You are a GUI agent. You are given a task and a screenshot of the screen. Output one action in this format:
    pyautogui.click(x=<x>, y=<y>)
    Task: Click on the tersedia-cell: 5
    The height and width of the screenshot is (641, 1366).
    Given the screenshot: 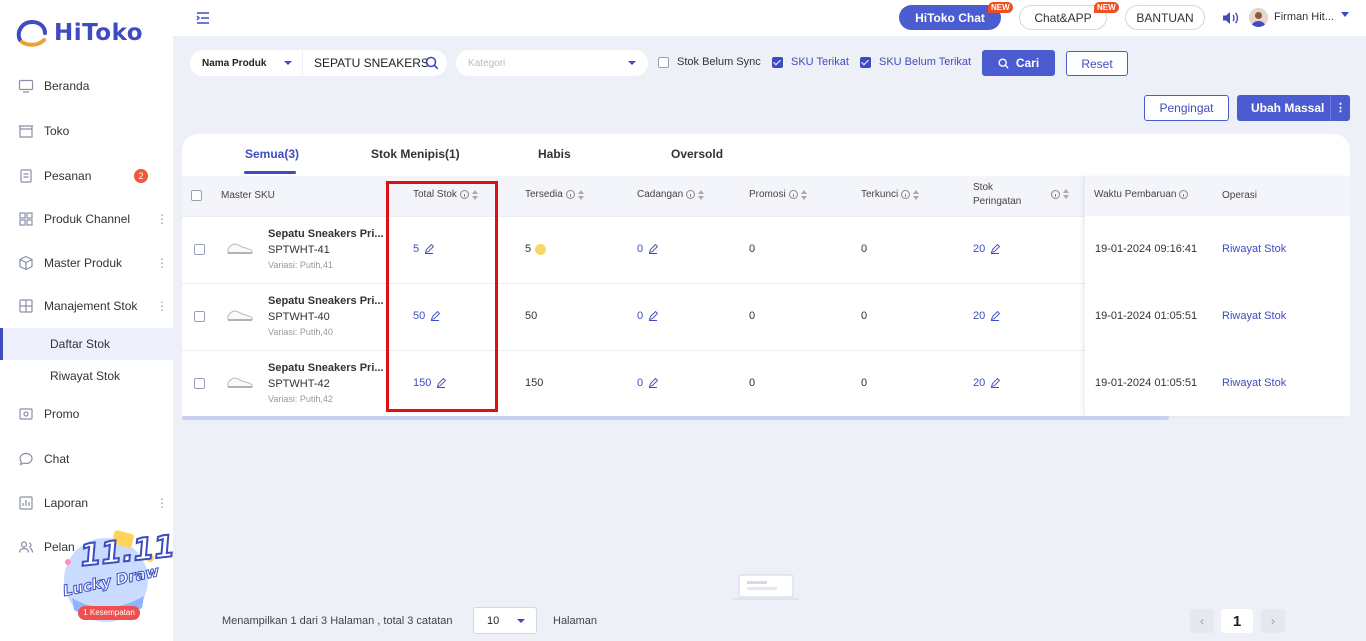 What is the action you would take?
    pyautogui.click(x=536, y=249)
    